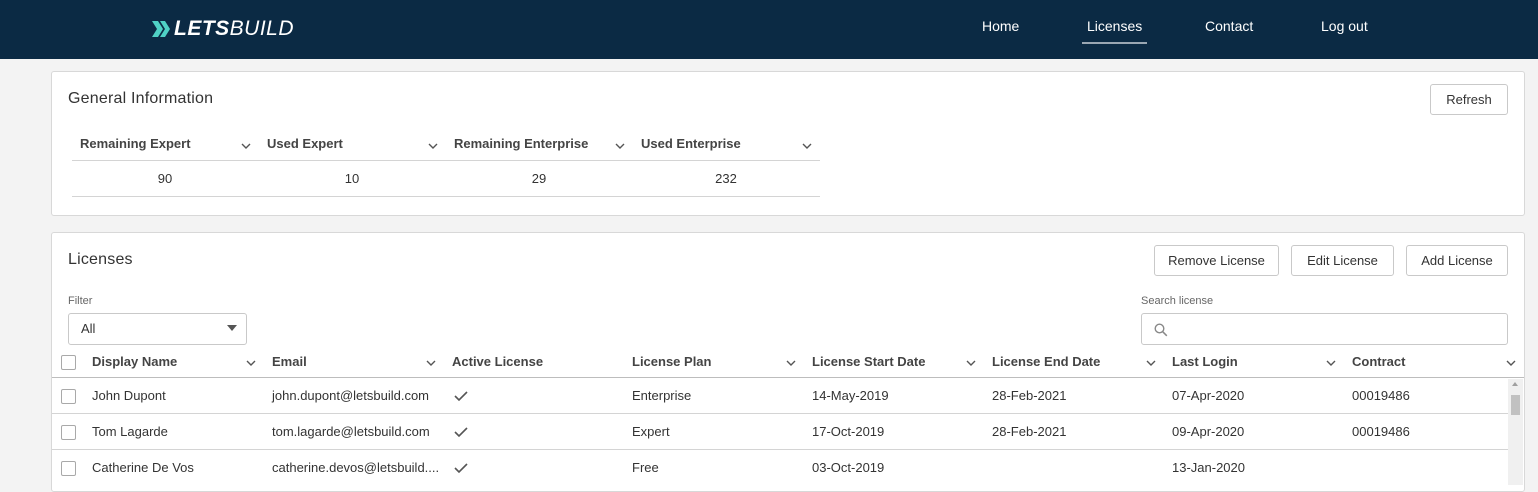 The width and height of the screenshot is (1538, 492). Describe the element at coordinates (1216, 260) in the screenshot. I see `remove-license-button: Remove License` at that location.